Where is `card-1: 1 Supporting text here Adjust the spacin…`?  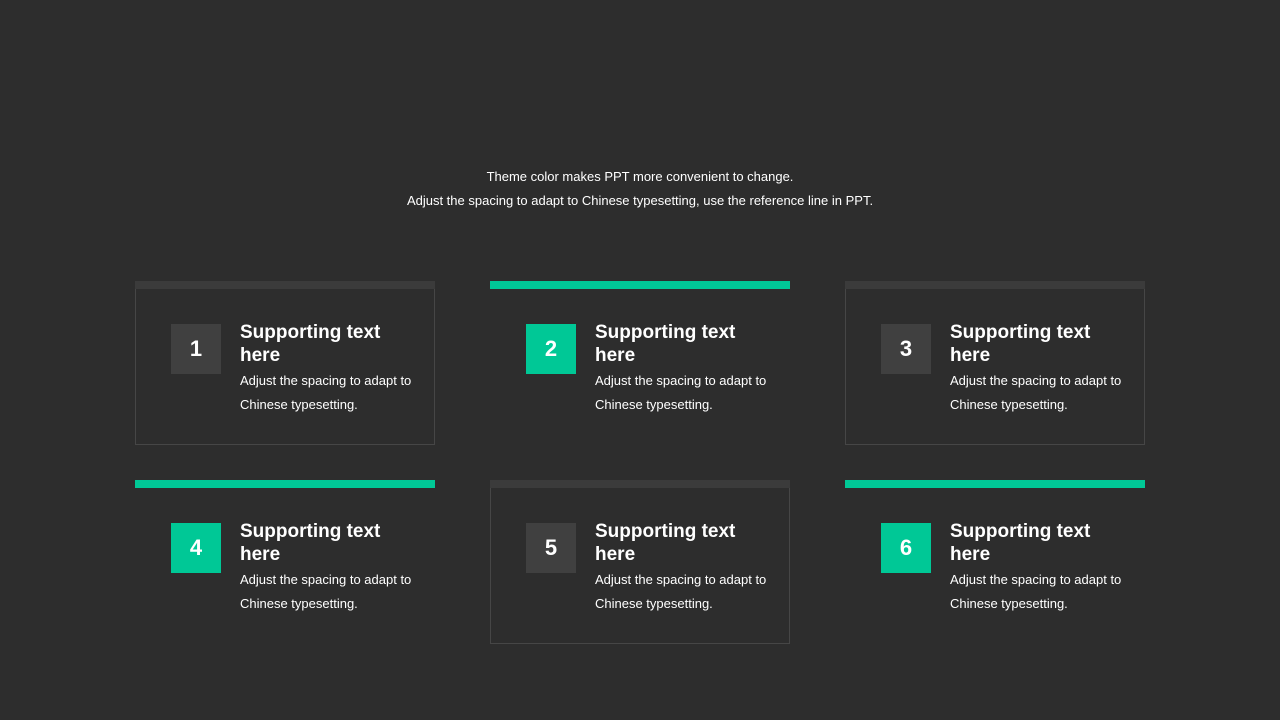
card-1: 1 Supporting text here Adjust the spacin… is located at coordinates (285, 363).